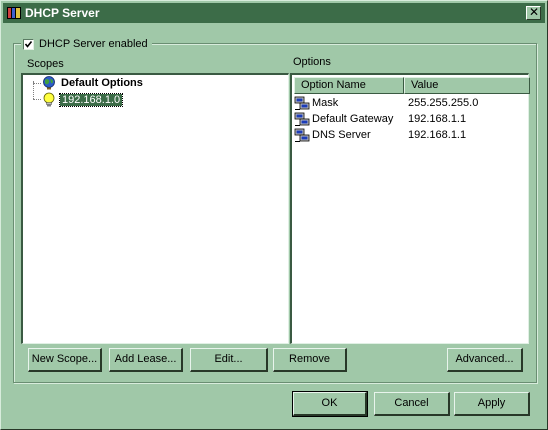 The image size is (548, 430). Describe the element at coordinates (353, 119) in the screenshot. I see `option-name: Default Gateway` at that location.